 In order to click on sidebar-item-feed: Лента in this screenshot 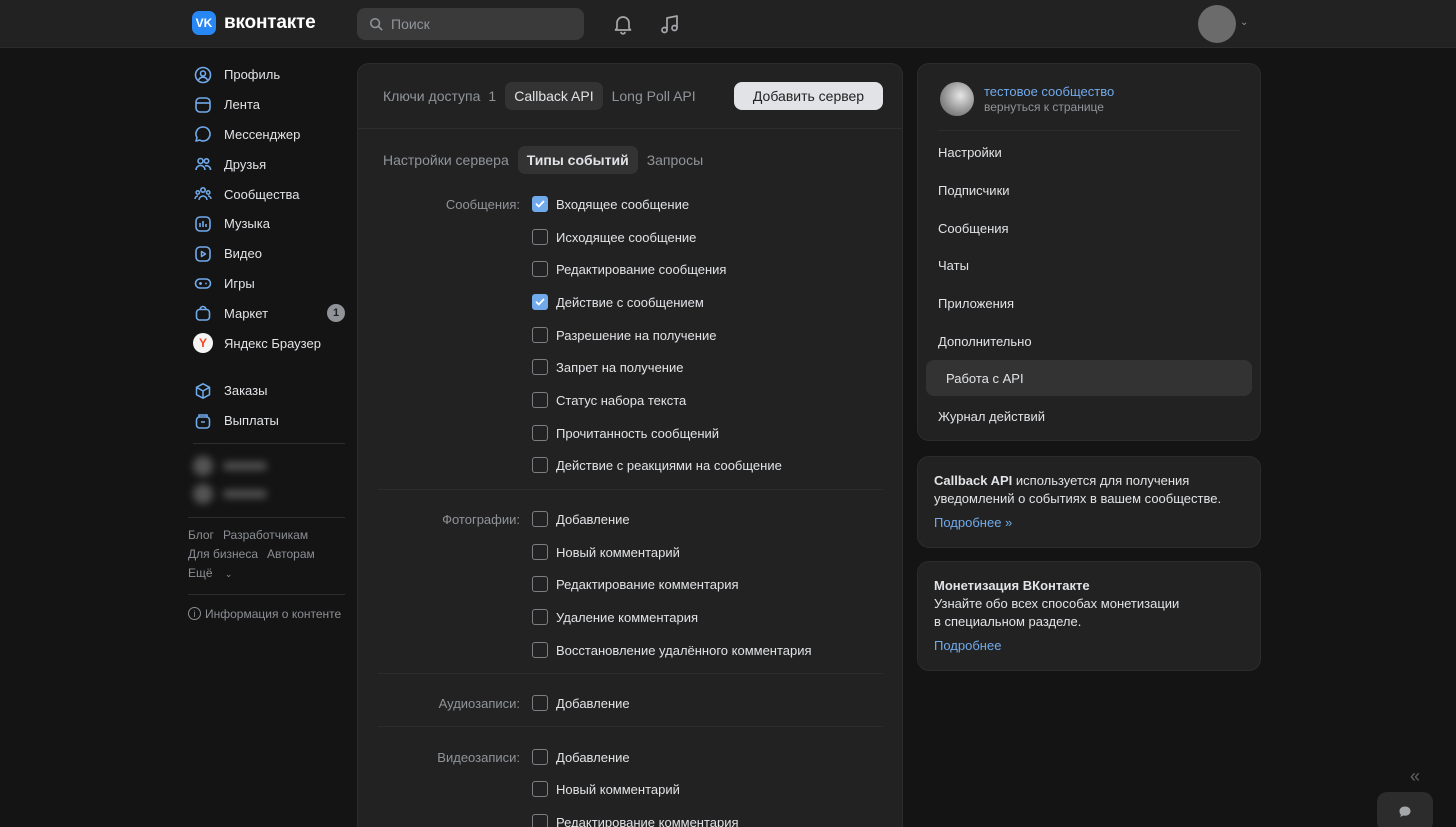, I will do `click(270, 105)`.